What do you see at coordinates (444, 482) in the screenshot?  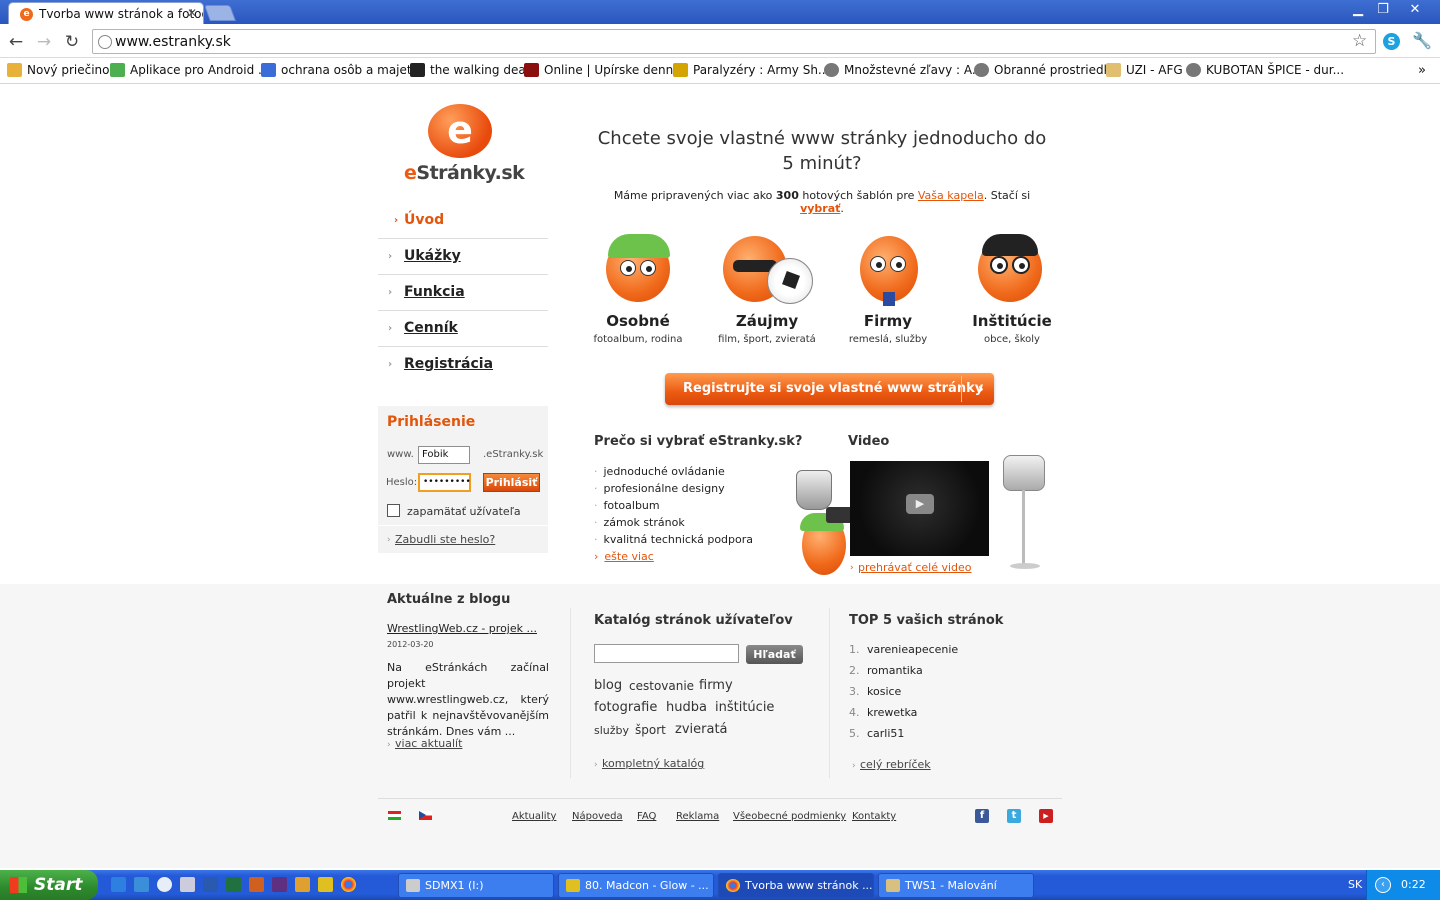 I see `password-input: •••••••••` at bounding box center [444, 482].